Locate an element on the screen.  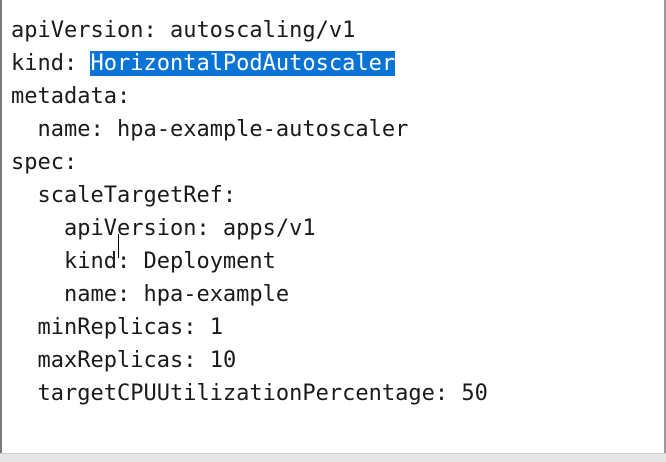
yaml-key: metadata: is located at coordinates (71, 96).